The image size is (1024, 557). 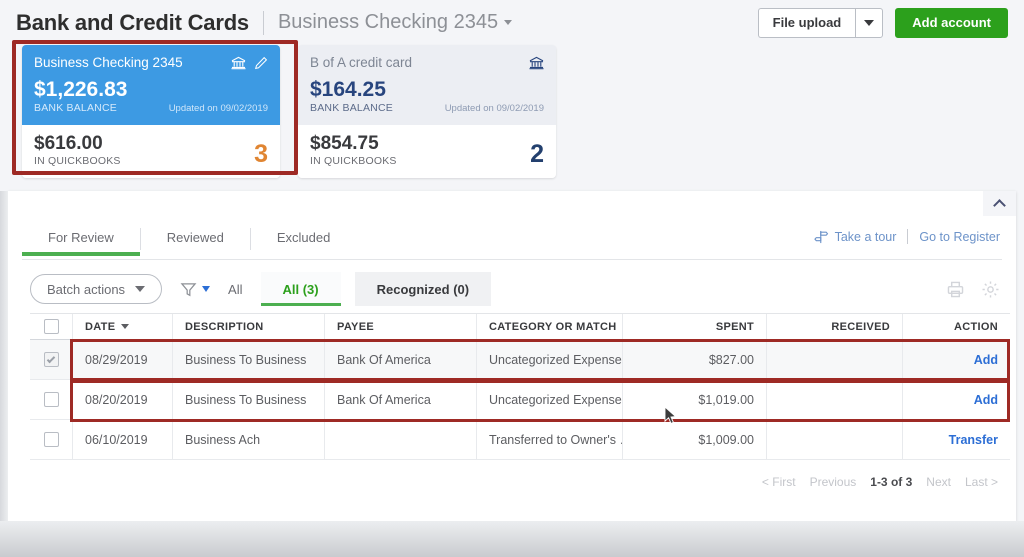 What do you see at coordinates (348, 89) in the screenshot?
I see `account-bank-balance: $164.25` at bounding box center [348, 89].